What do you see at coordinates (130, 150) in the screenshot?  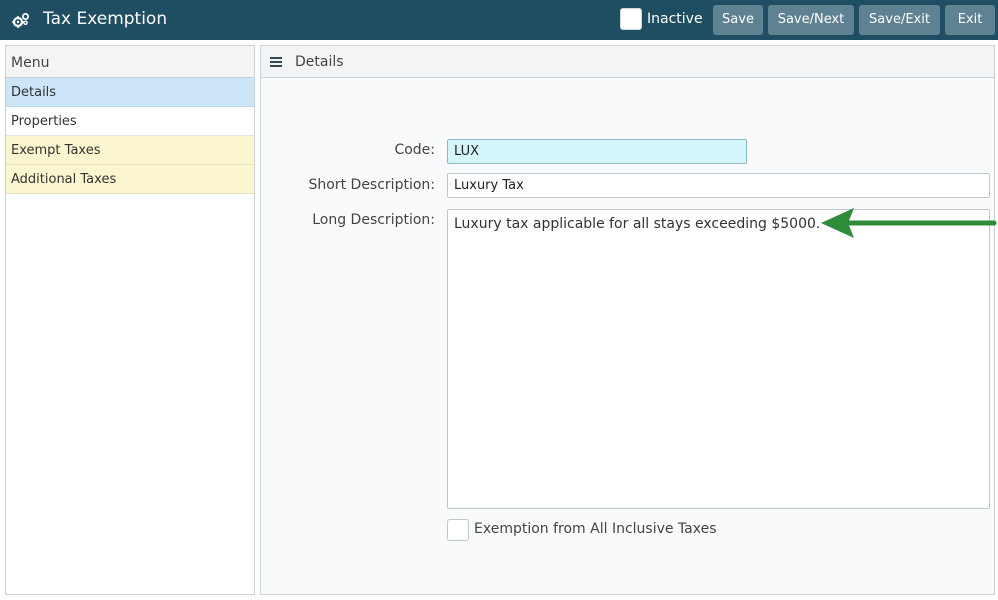 I see `menu-item-exempt-taxes: Exempt Taxes` at bounding box center [130, 150].